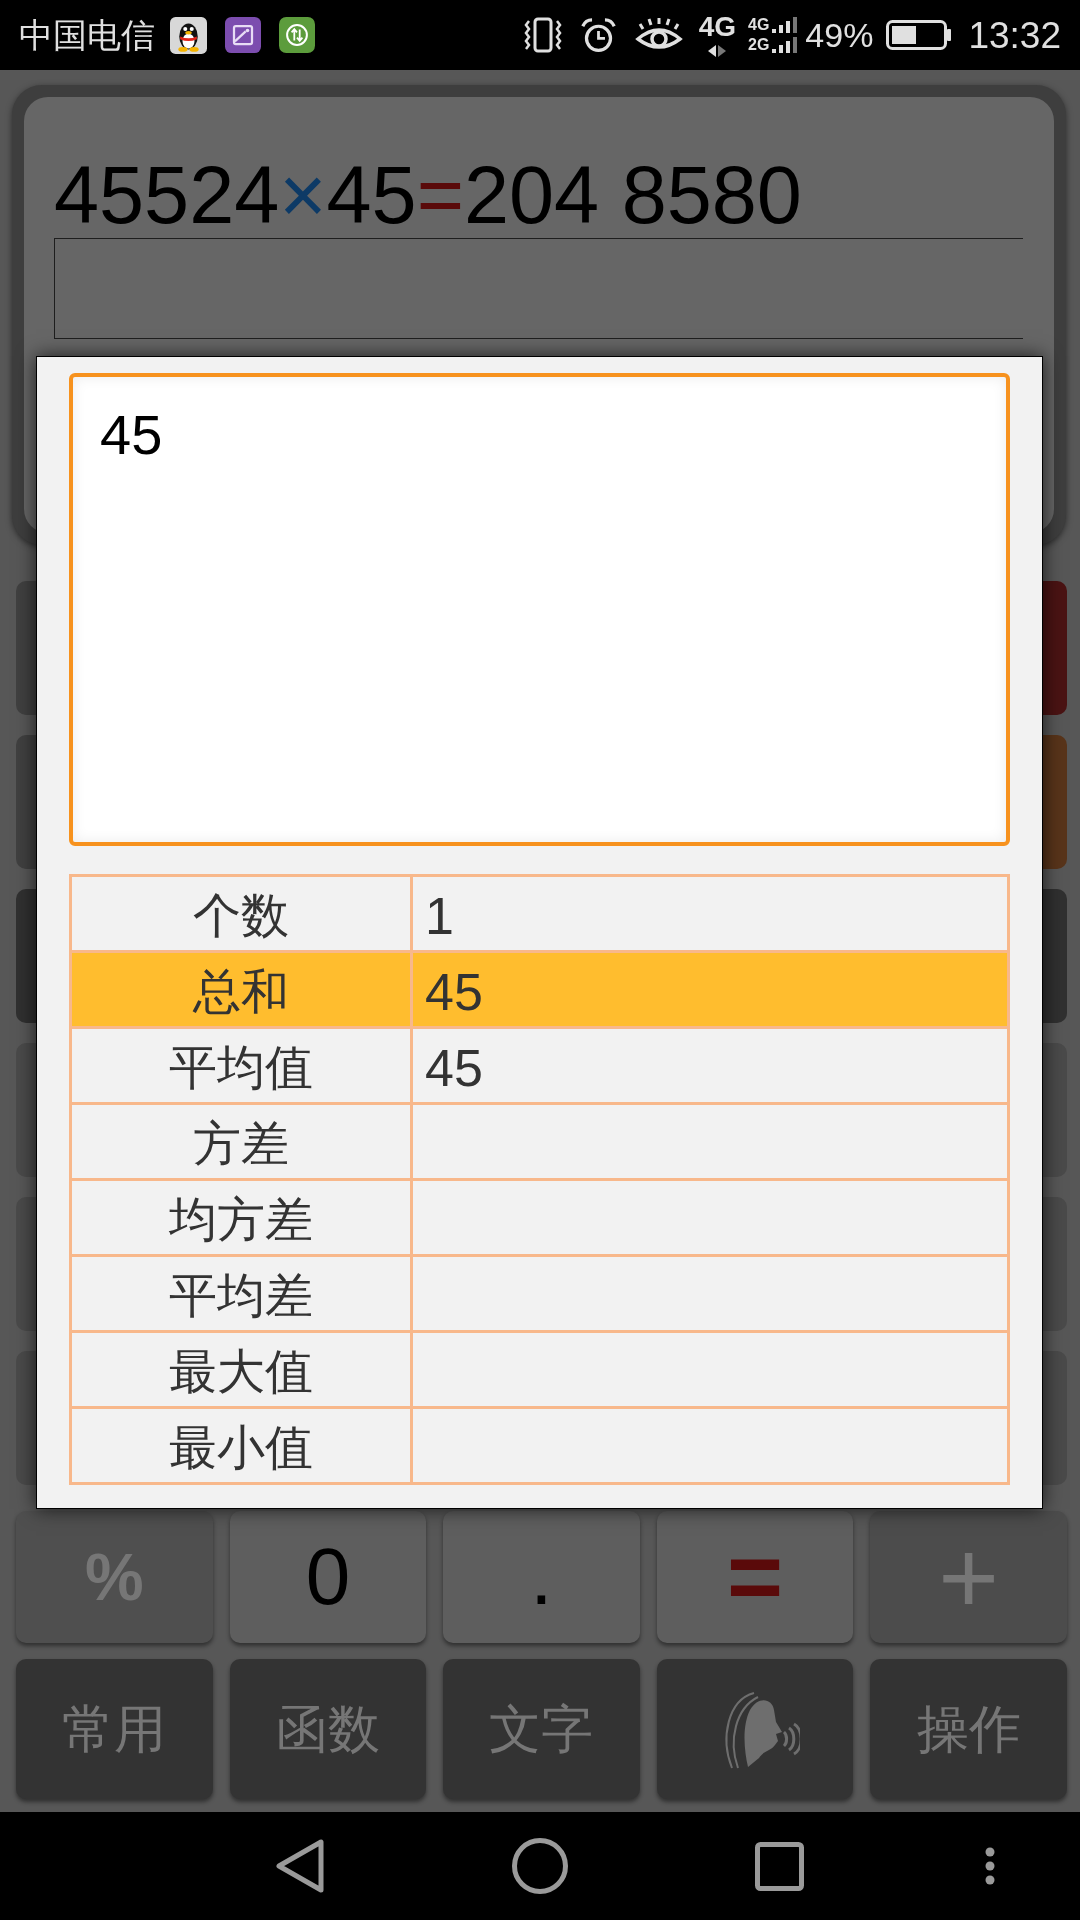  I want to click on stat-row: 最大值, so click(539, 1368).